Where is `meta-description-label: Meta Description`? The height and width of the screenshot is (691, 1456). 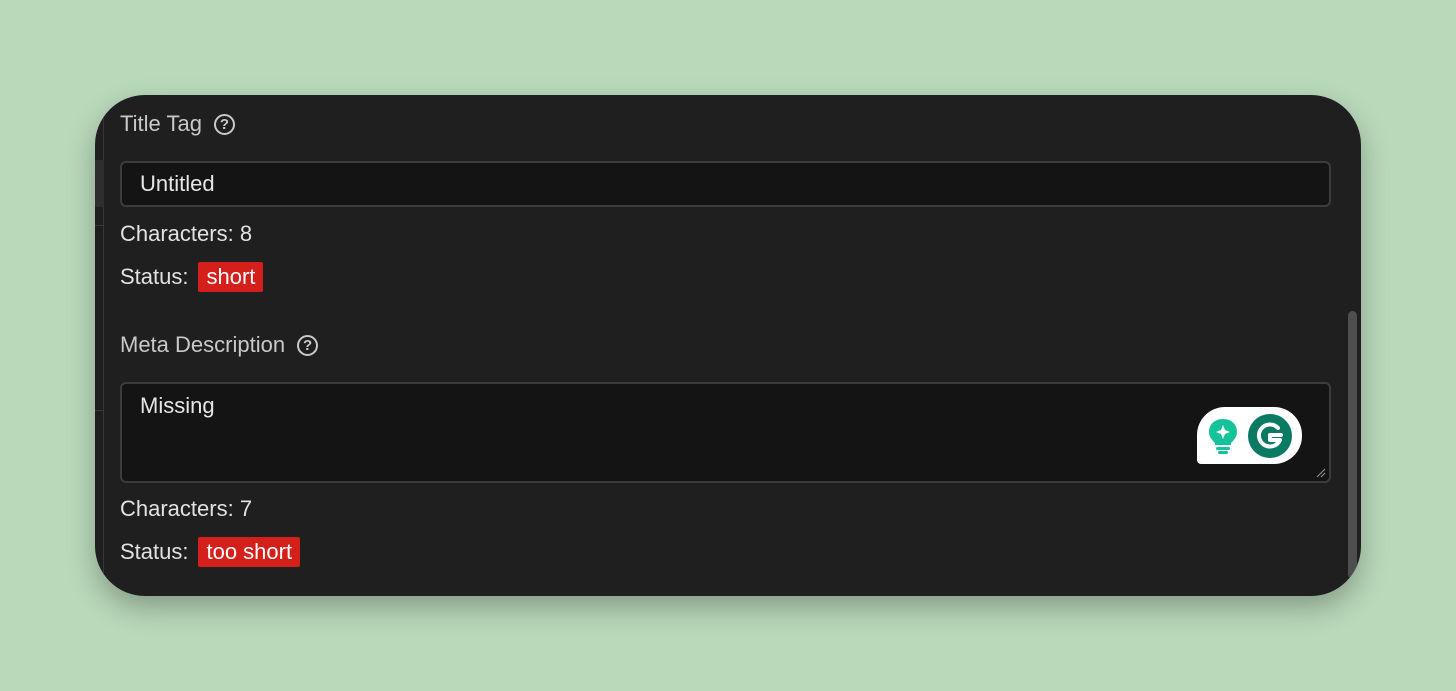 meta-description-label: Meta Description is located at coordinates (203, 344).